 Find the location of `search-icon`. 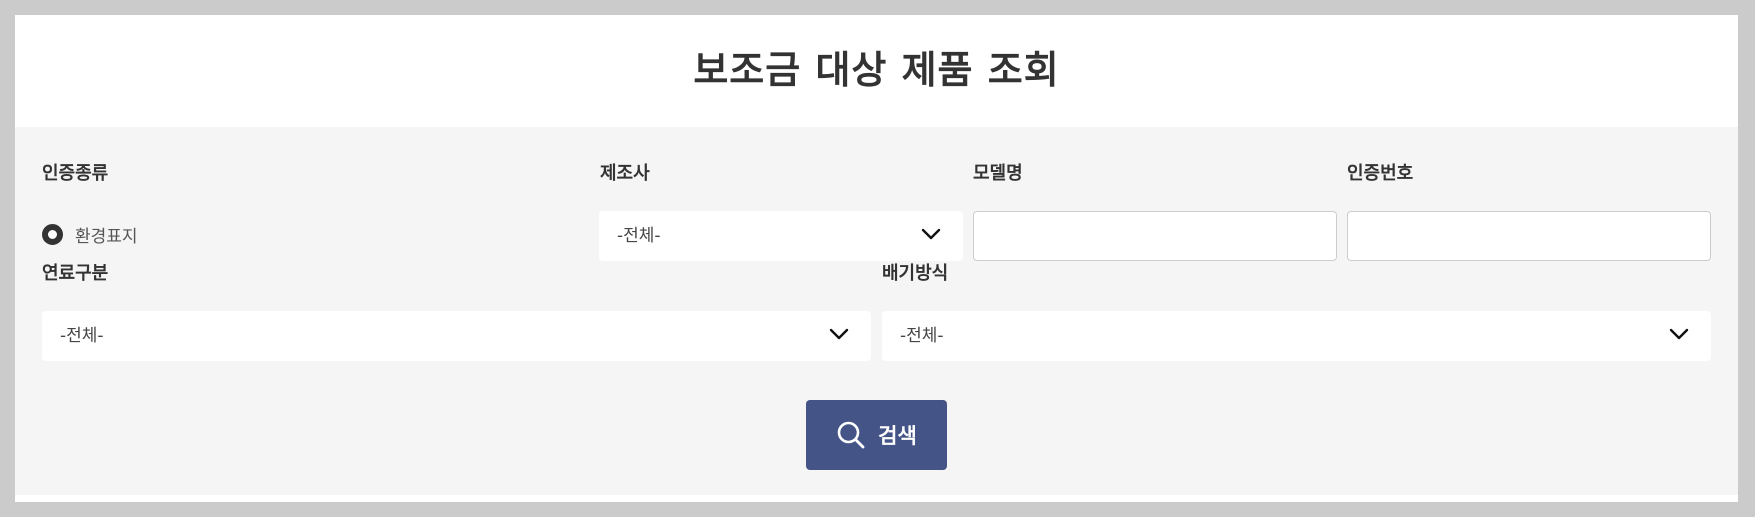

search-icon is located at coordinates (851, 435).